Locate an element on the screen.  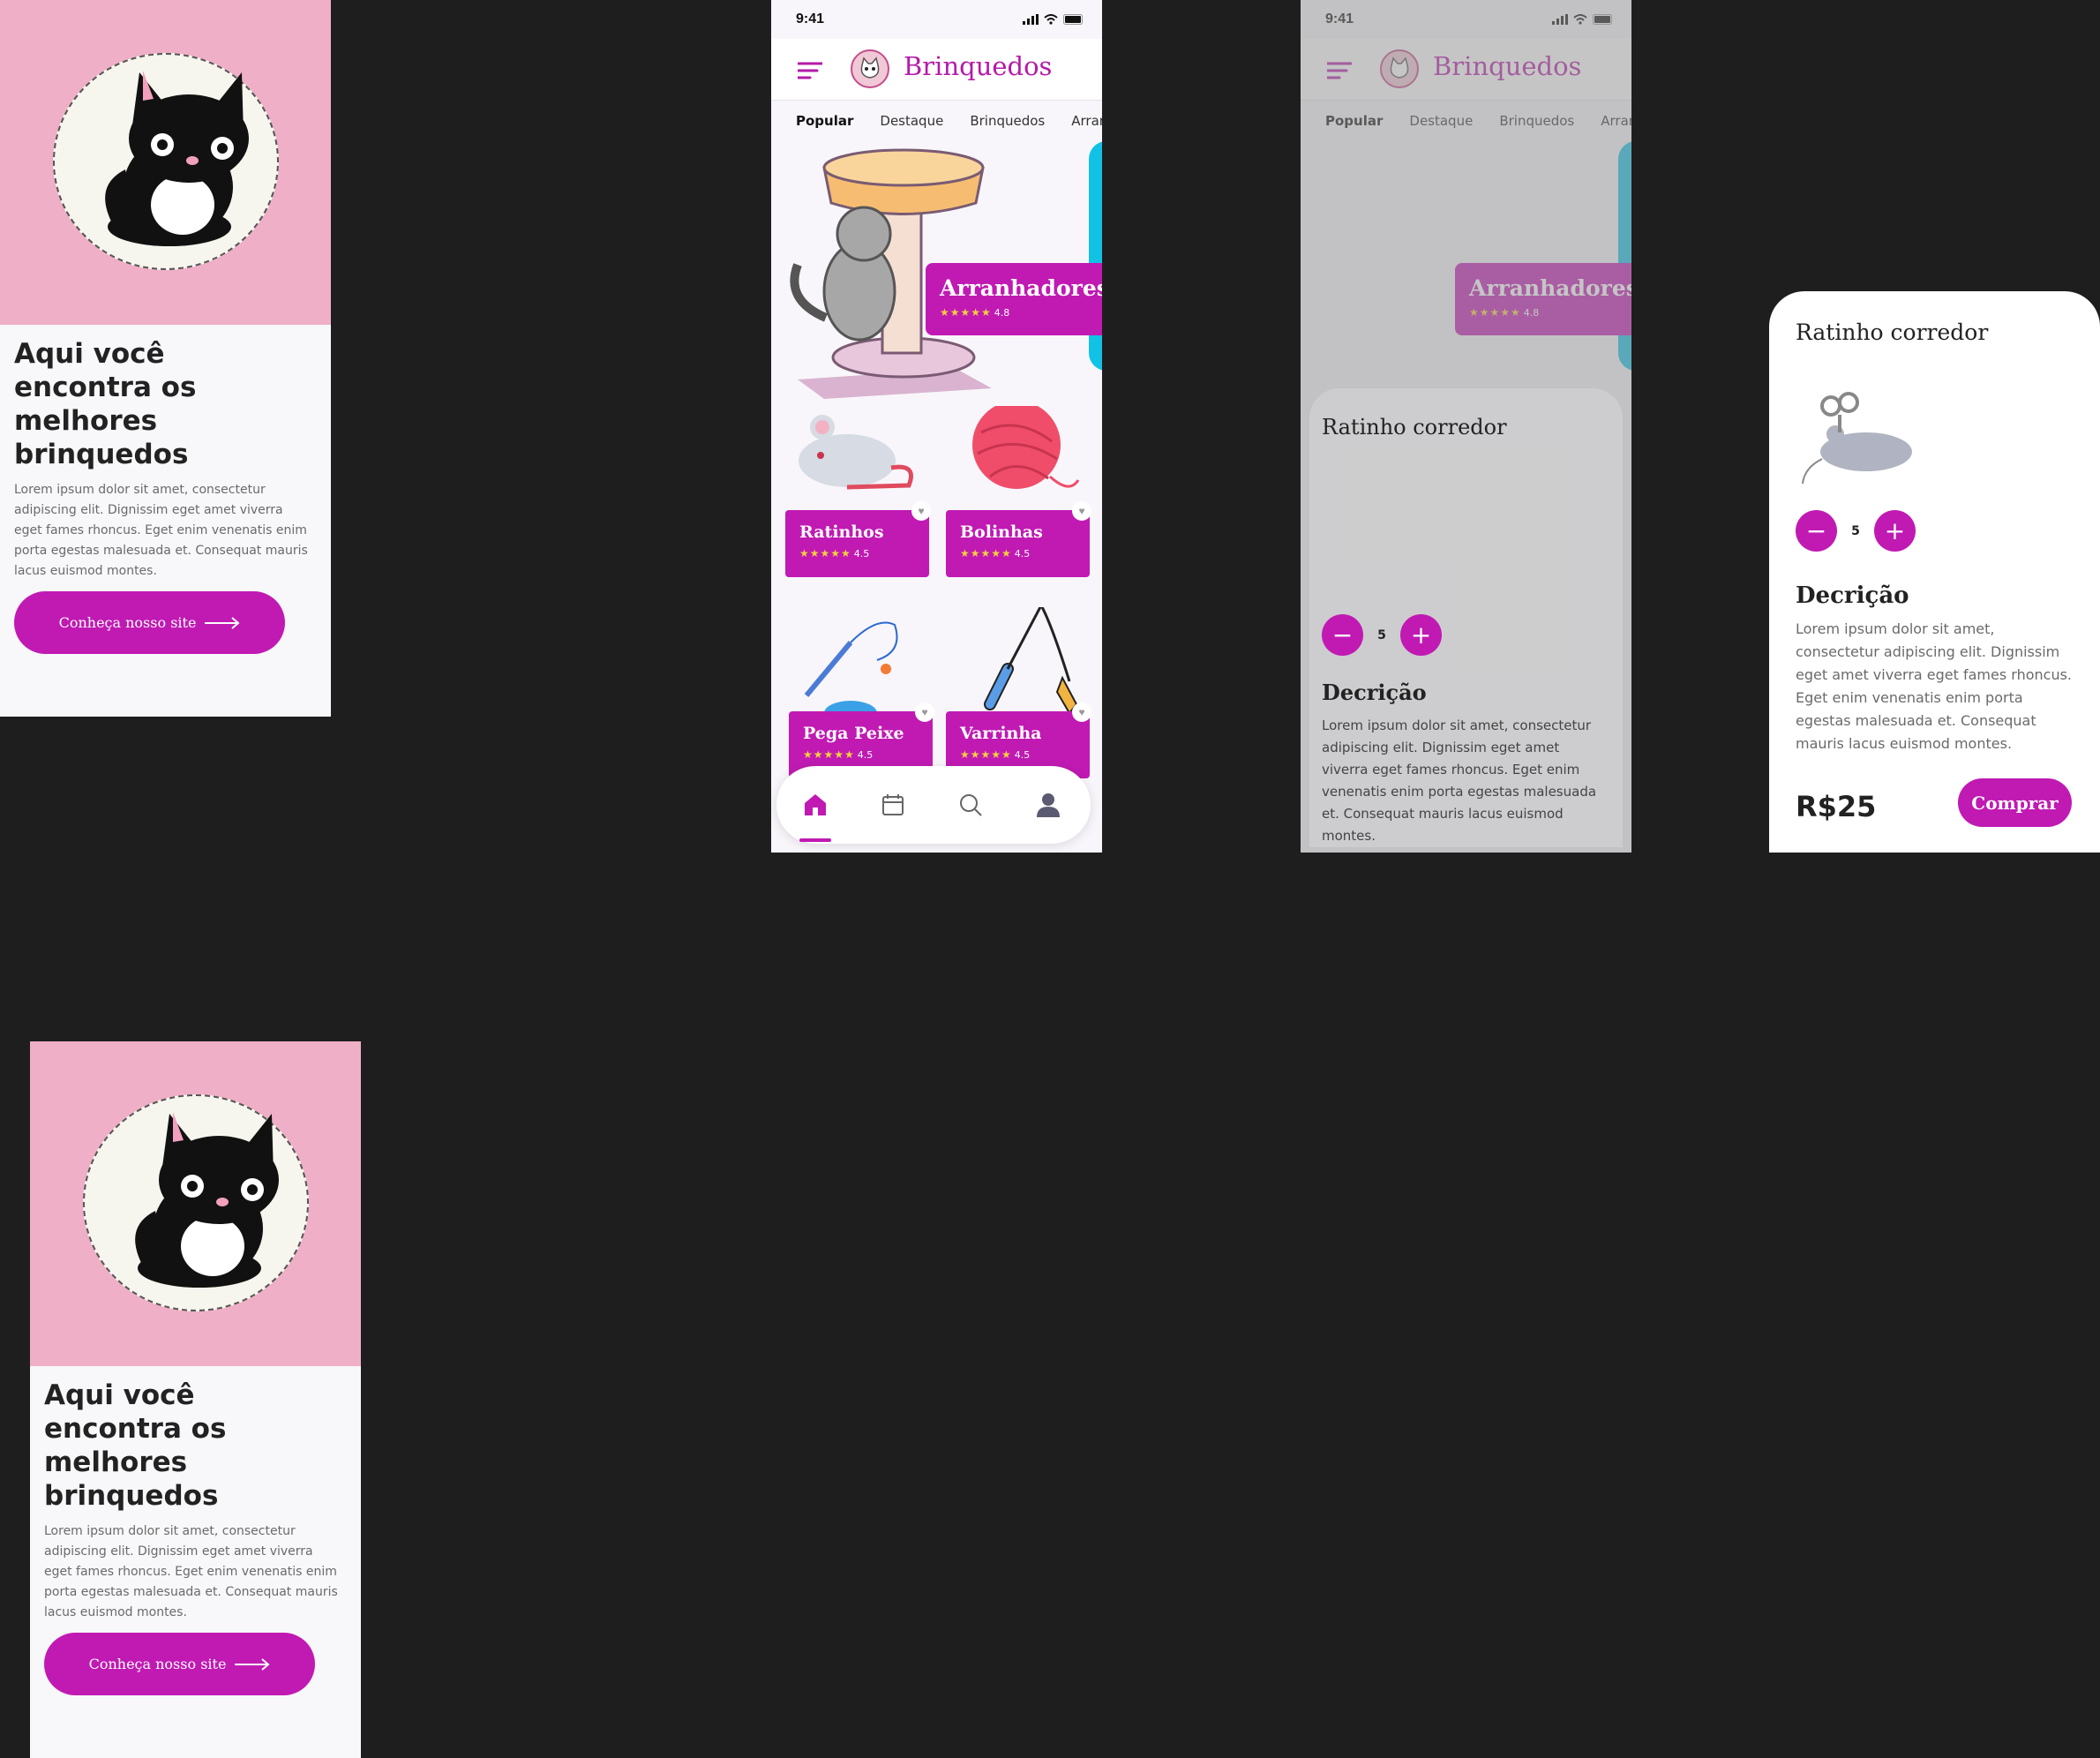
product-card-bolinhas: Bolinhas ★★★★★ 4.5 ♥ is located at coordinates (1018, 489).